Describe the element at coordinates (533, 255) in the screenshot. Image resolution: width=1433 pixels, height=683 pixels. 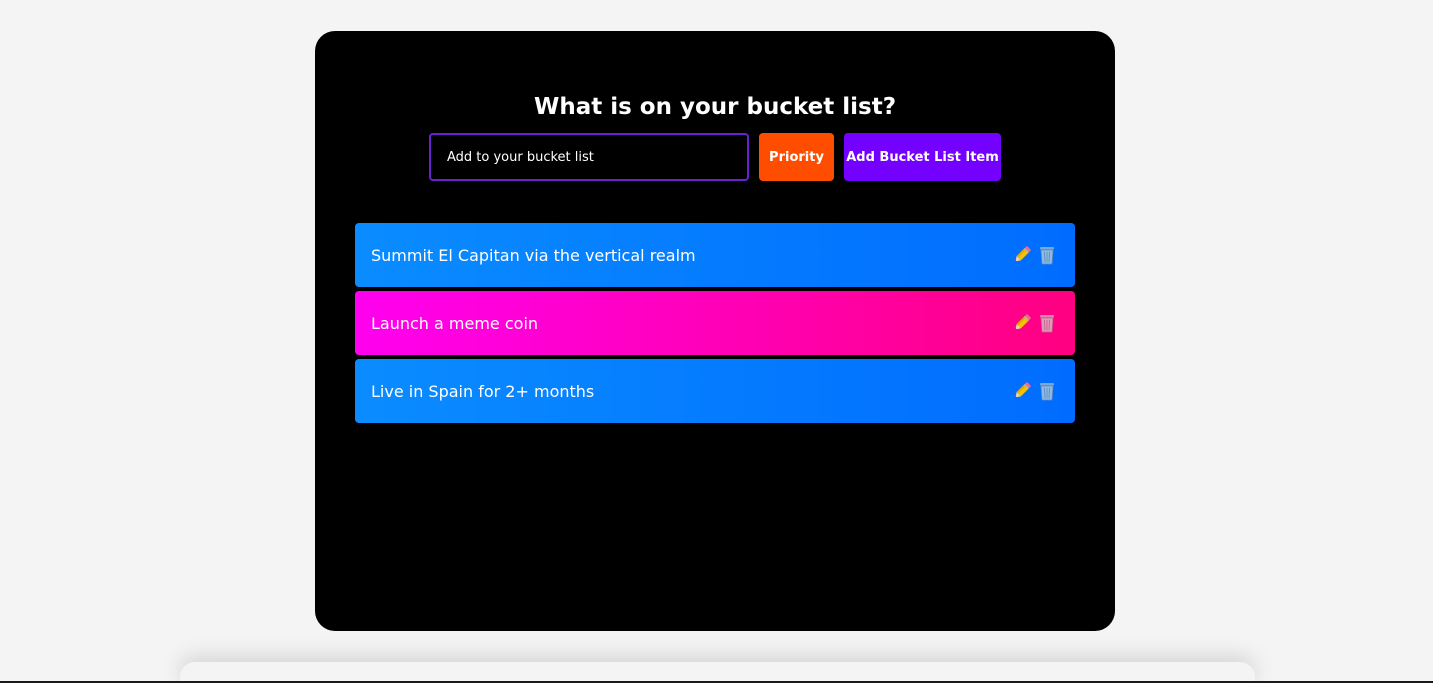
I see `bucket-list-item-label: Summit El Capitan via the vertical realm` at that location.